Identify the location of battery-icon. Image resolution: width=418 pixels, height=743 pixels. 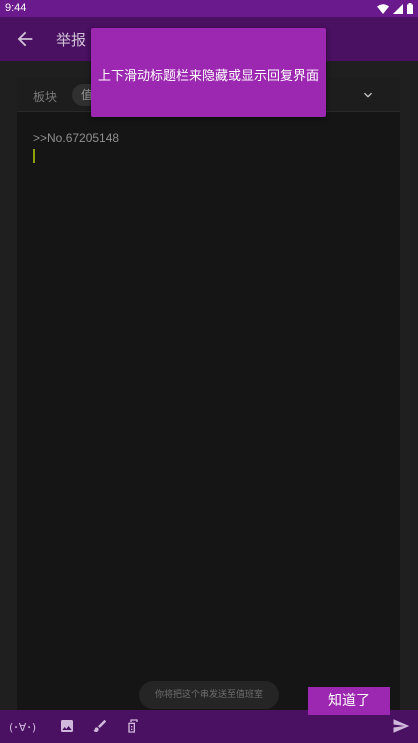
(410, 8).